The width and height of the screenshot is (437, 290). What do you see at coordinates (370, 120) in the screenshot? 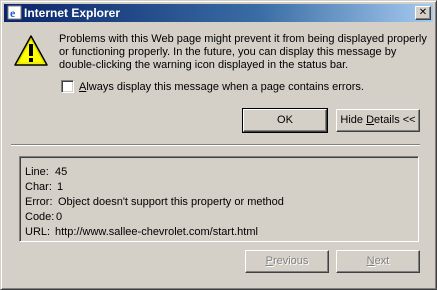
I see `hide-details-label-accel: D` at bounding box center [370, 120].